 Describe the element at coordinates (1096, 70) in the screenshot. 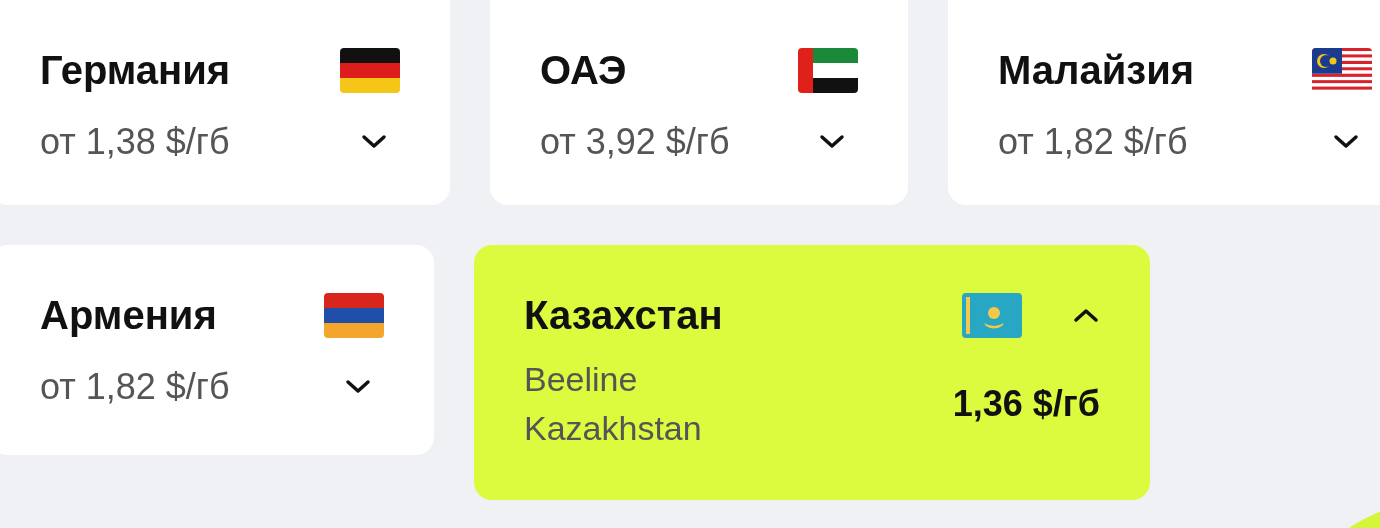

I see `country-name: Малайзия` at that location.